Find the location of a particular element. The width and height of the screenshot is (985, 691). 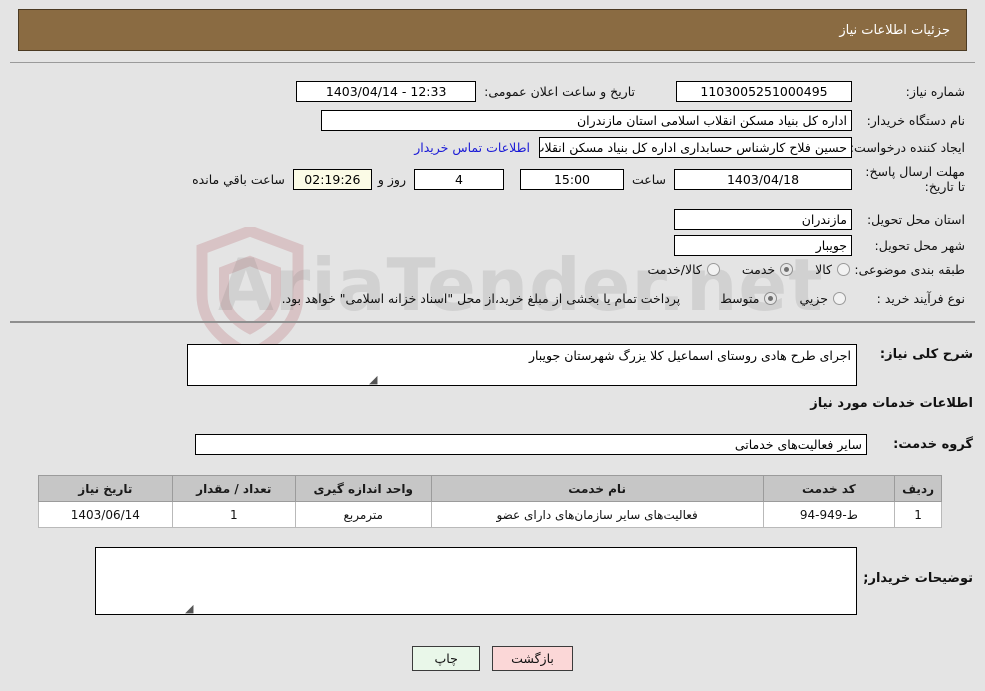

public-announce-label: تاریخ و ساعت اعلان عمومی: is located at coordinates (559, 91).